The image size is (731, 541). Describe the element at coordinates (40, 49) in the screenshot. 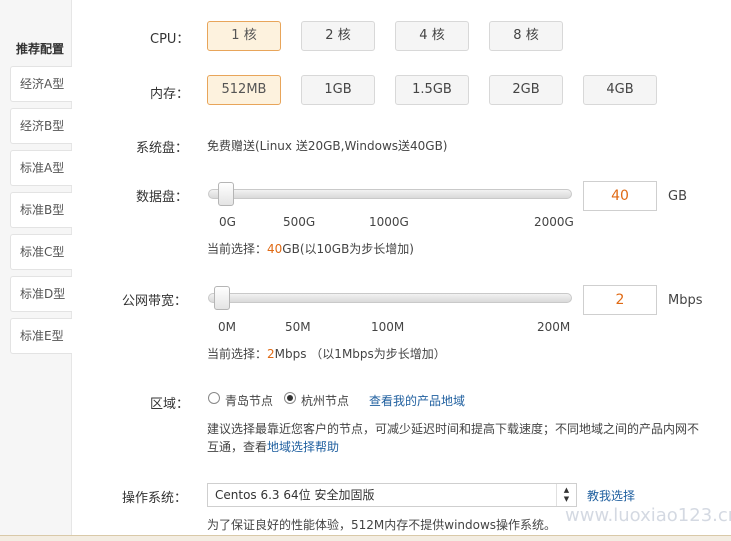

I see `sidebar-title: 推荐配置` at that location.